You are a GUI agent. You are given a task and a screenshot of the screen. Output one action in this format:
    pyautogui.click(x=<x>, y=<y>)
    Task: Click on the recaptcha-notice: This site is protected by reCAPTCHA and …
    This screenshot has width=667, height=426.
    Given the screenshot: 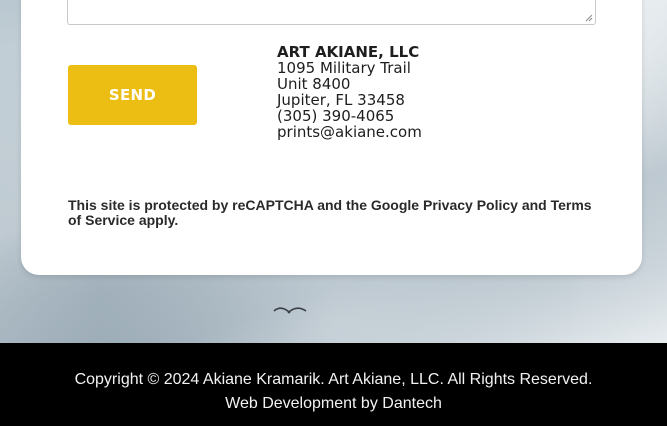 What is the action you would take?
    pyautogui.click(x=333, y=213)
    